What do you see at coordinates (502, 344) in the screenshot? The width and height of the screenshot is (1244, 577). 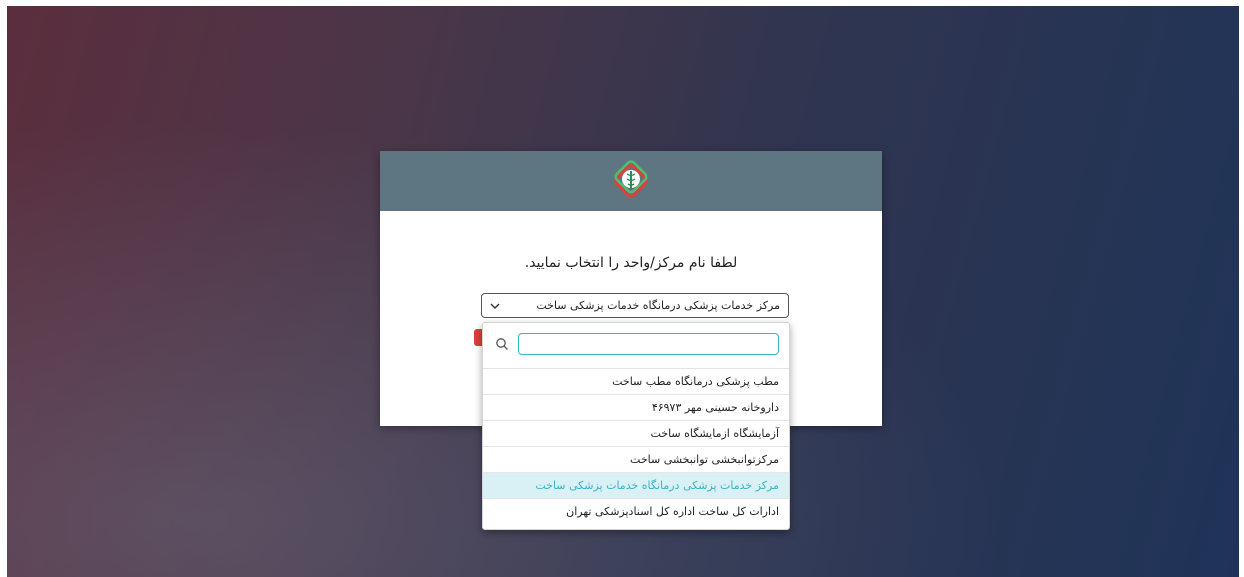 I see `search-icon` at bounding box center [502, 344].